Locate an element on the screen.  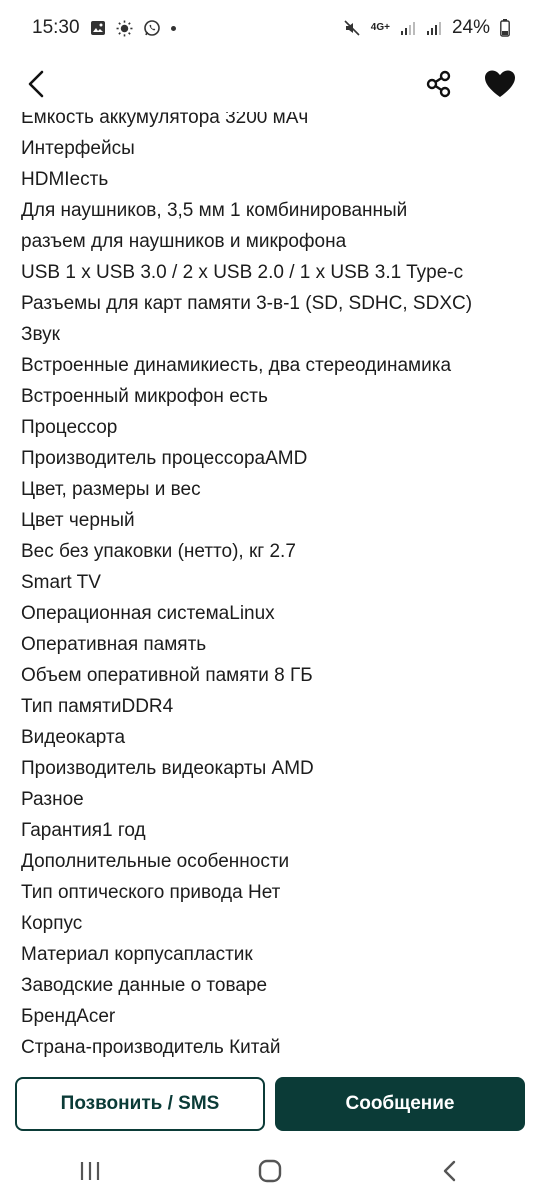
recent-apps-icon is located at coordinates (90, 1171).